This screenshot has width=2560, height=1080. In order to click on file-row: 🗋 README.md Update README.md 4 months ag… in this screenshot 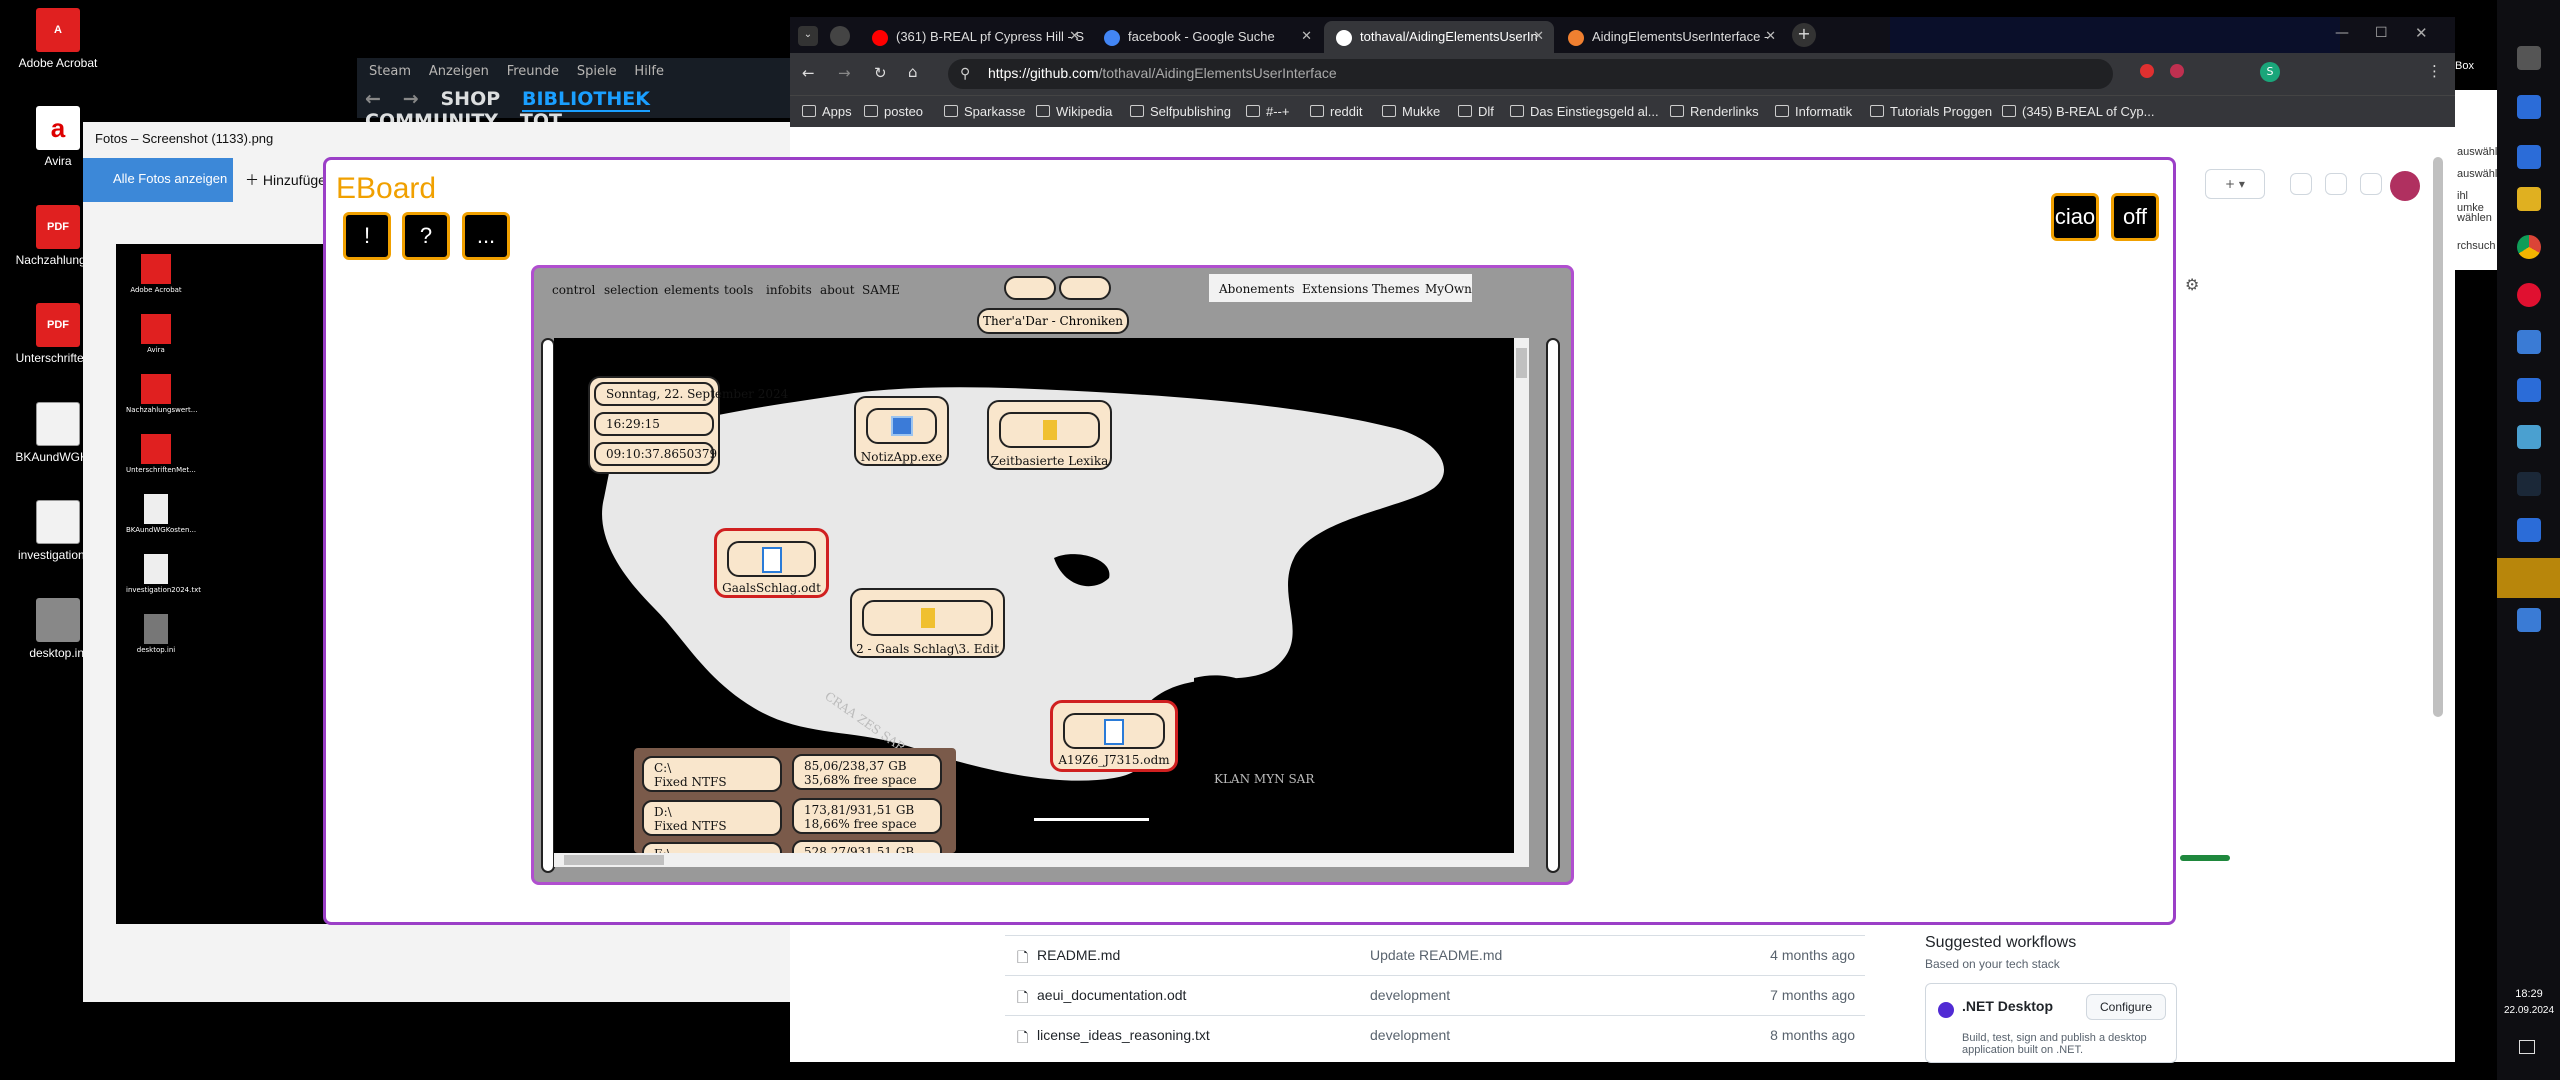, I will do `click(1435, 955)`.